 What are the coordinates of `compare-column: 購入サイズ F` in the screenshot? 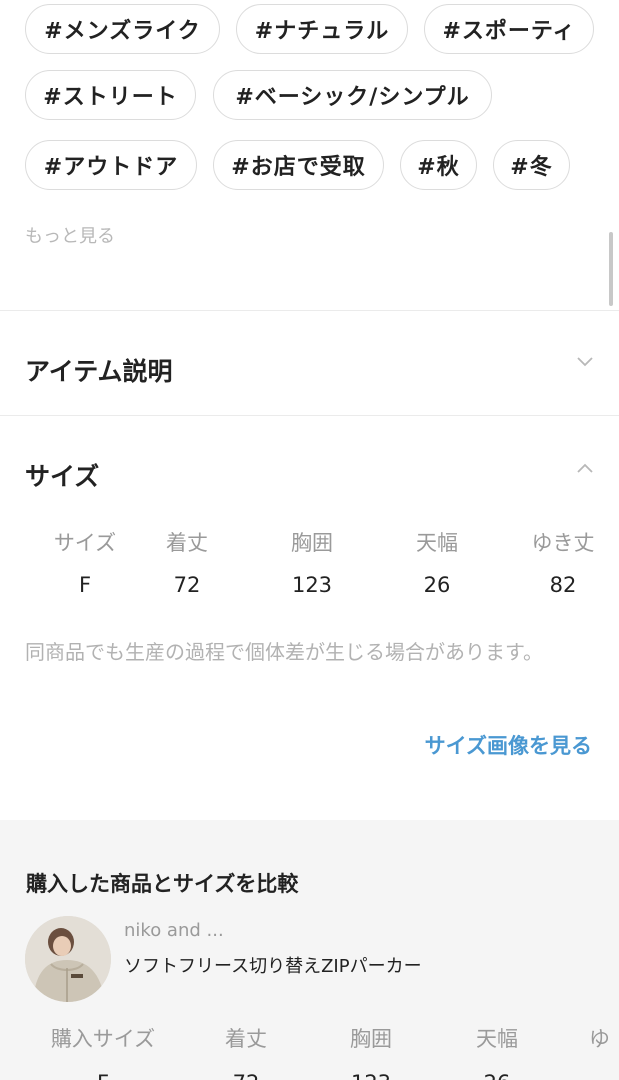 It's located at (103, 1052).